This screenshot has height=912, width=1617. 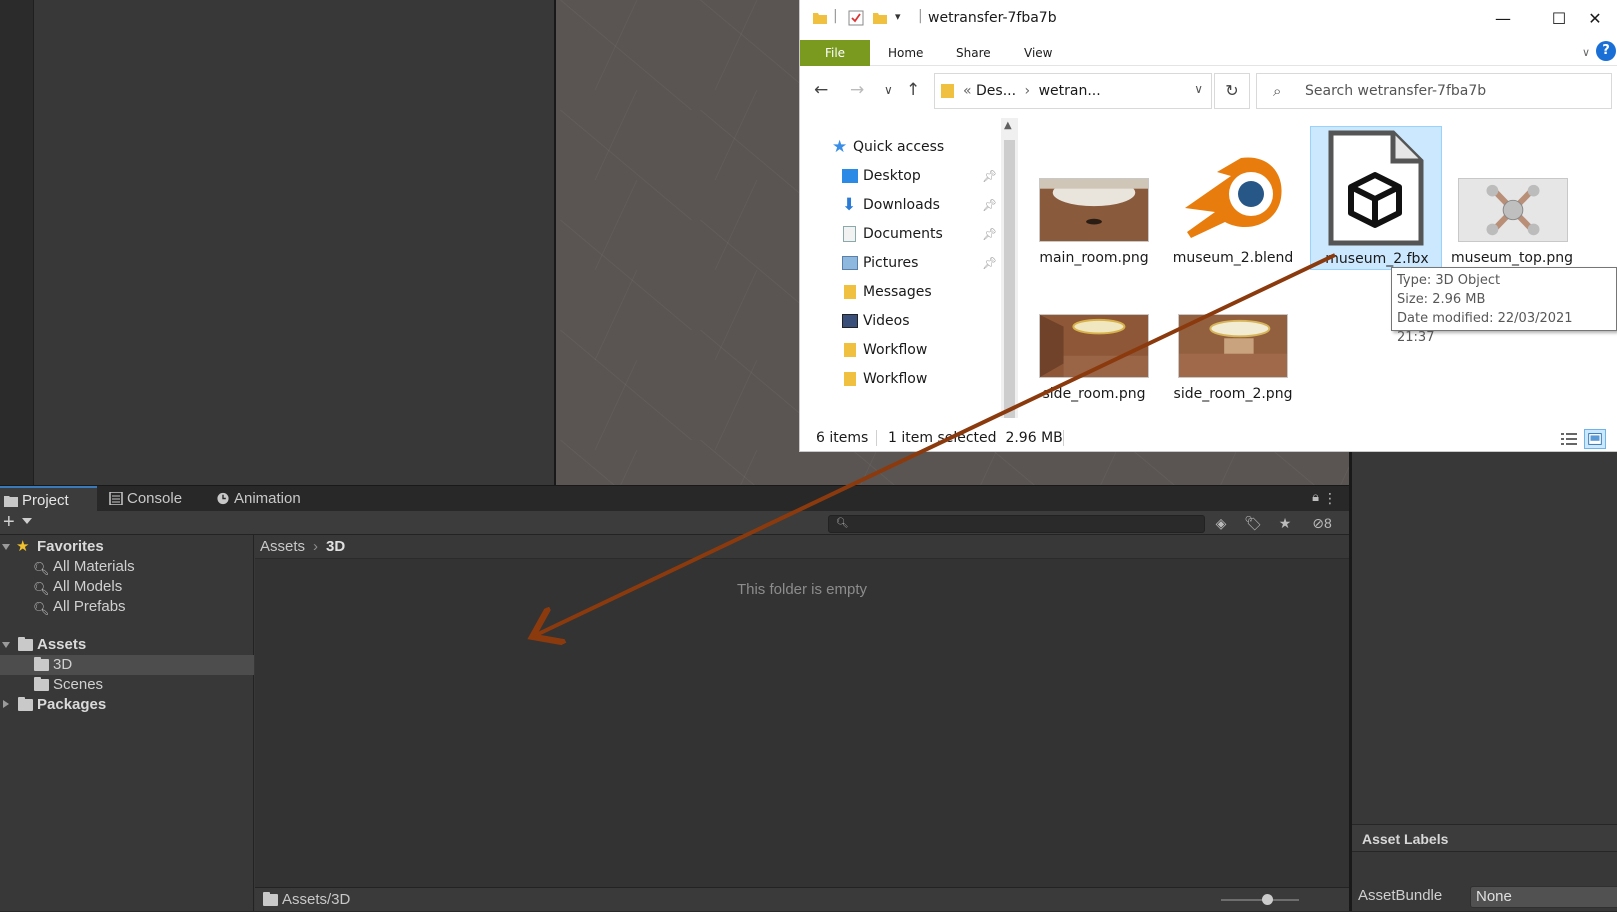 I want to click on file-item: museum_2.blend, so click(x=1233, y=198).